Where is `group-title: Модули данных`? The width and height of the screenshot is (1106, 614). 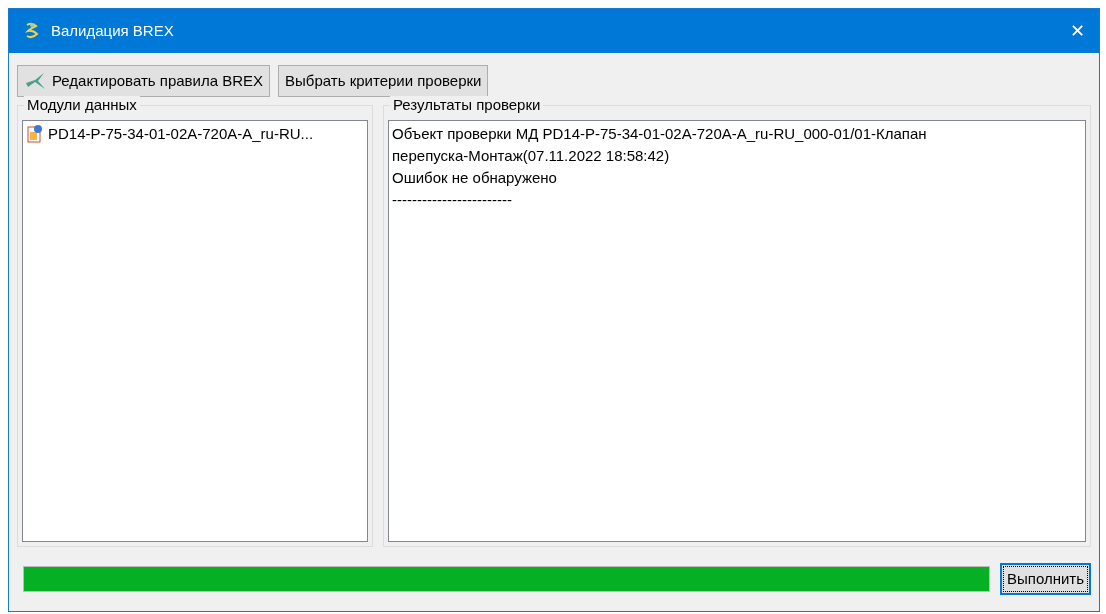
group-title: Модули данных is located at coordinates (82, 105).